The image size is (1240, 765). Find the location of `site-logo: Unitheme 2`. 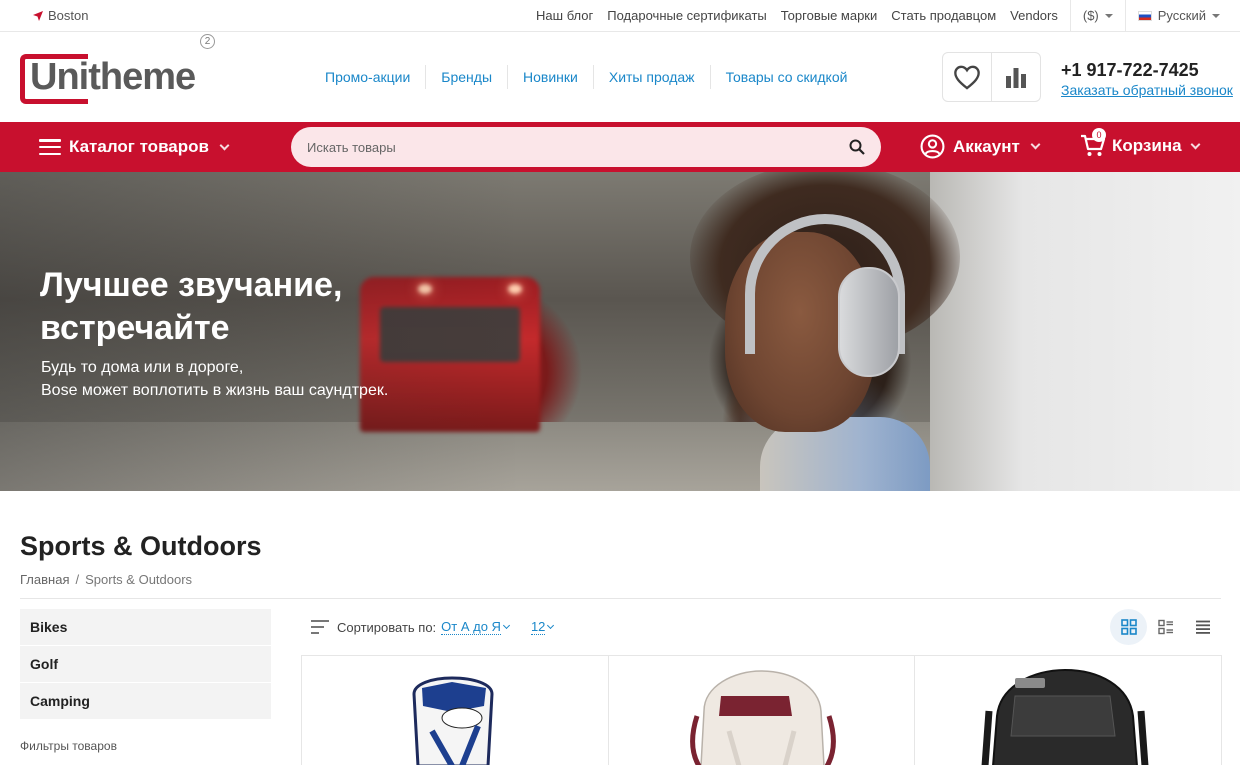

site-logo: Unitheme 2 is located at coordinates (120, 68).